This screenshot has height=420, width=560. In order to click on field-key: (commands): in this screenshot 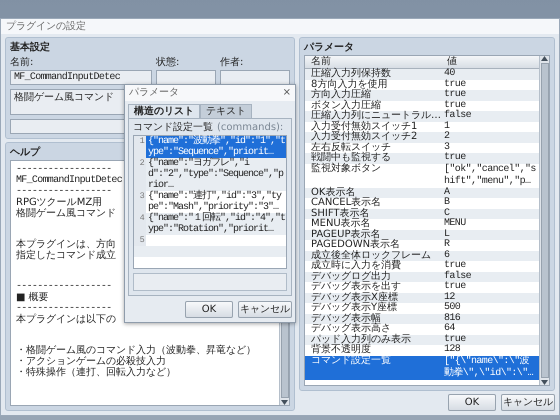, I will do `click(250, 128)`.